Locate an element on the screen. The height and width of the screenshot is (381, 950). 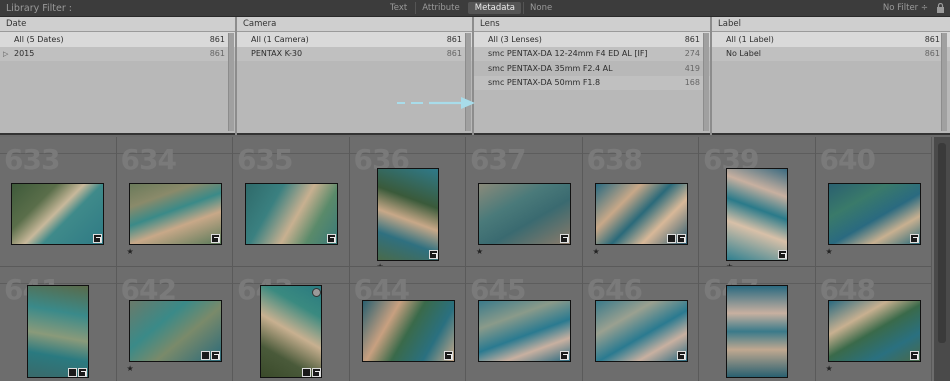
lock-icon is located at coordinates (940, 8).